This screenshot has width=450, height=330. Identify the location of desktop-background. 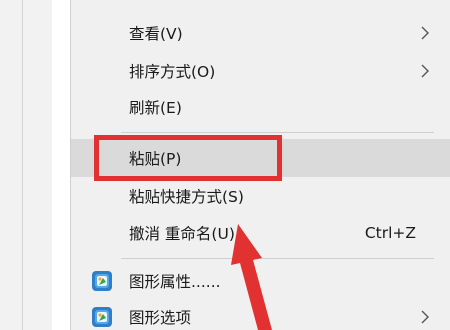
(26, 165).